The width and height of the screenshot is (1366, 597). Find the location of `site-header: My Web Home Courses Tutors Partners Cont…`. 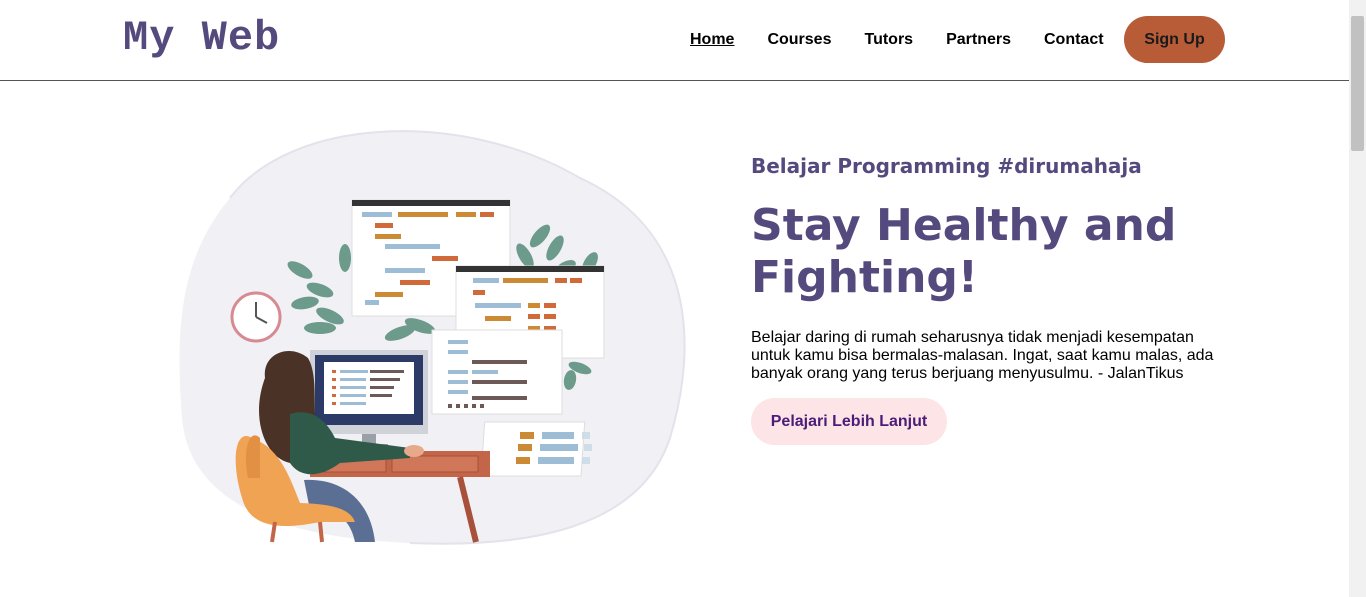

site-header: My Web Home Courses Tutors Partners Cont… is located at coordinates (674, 40).